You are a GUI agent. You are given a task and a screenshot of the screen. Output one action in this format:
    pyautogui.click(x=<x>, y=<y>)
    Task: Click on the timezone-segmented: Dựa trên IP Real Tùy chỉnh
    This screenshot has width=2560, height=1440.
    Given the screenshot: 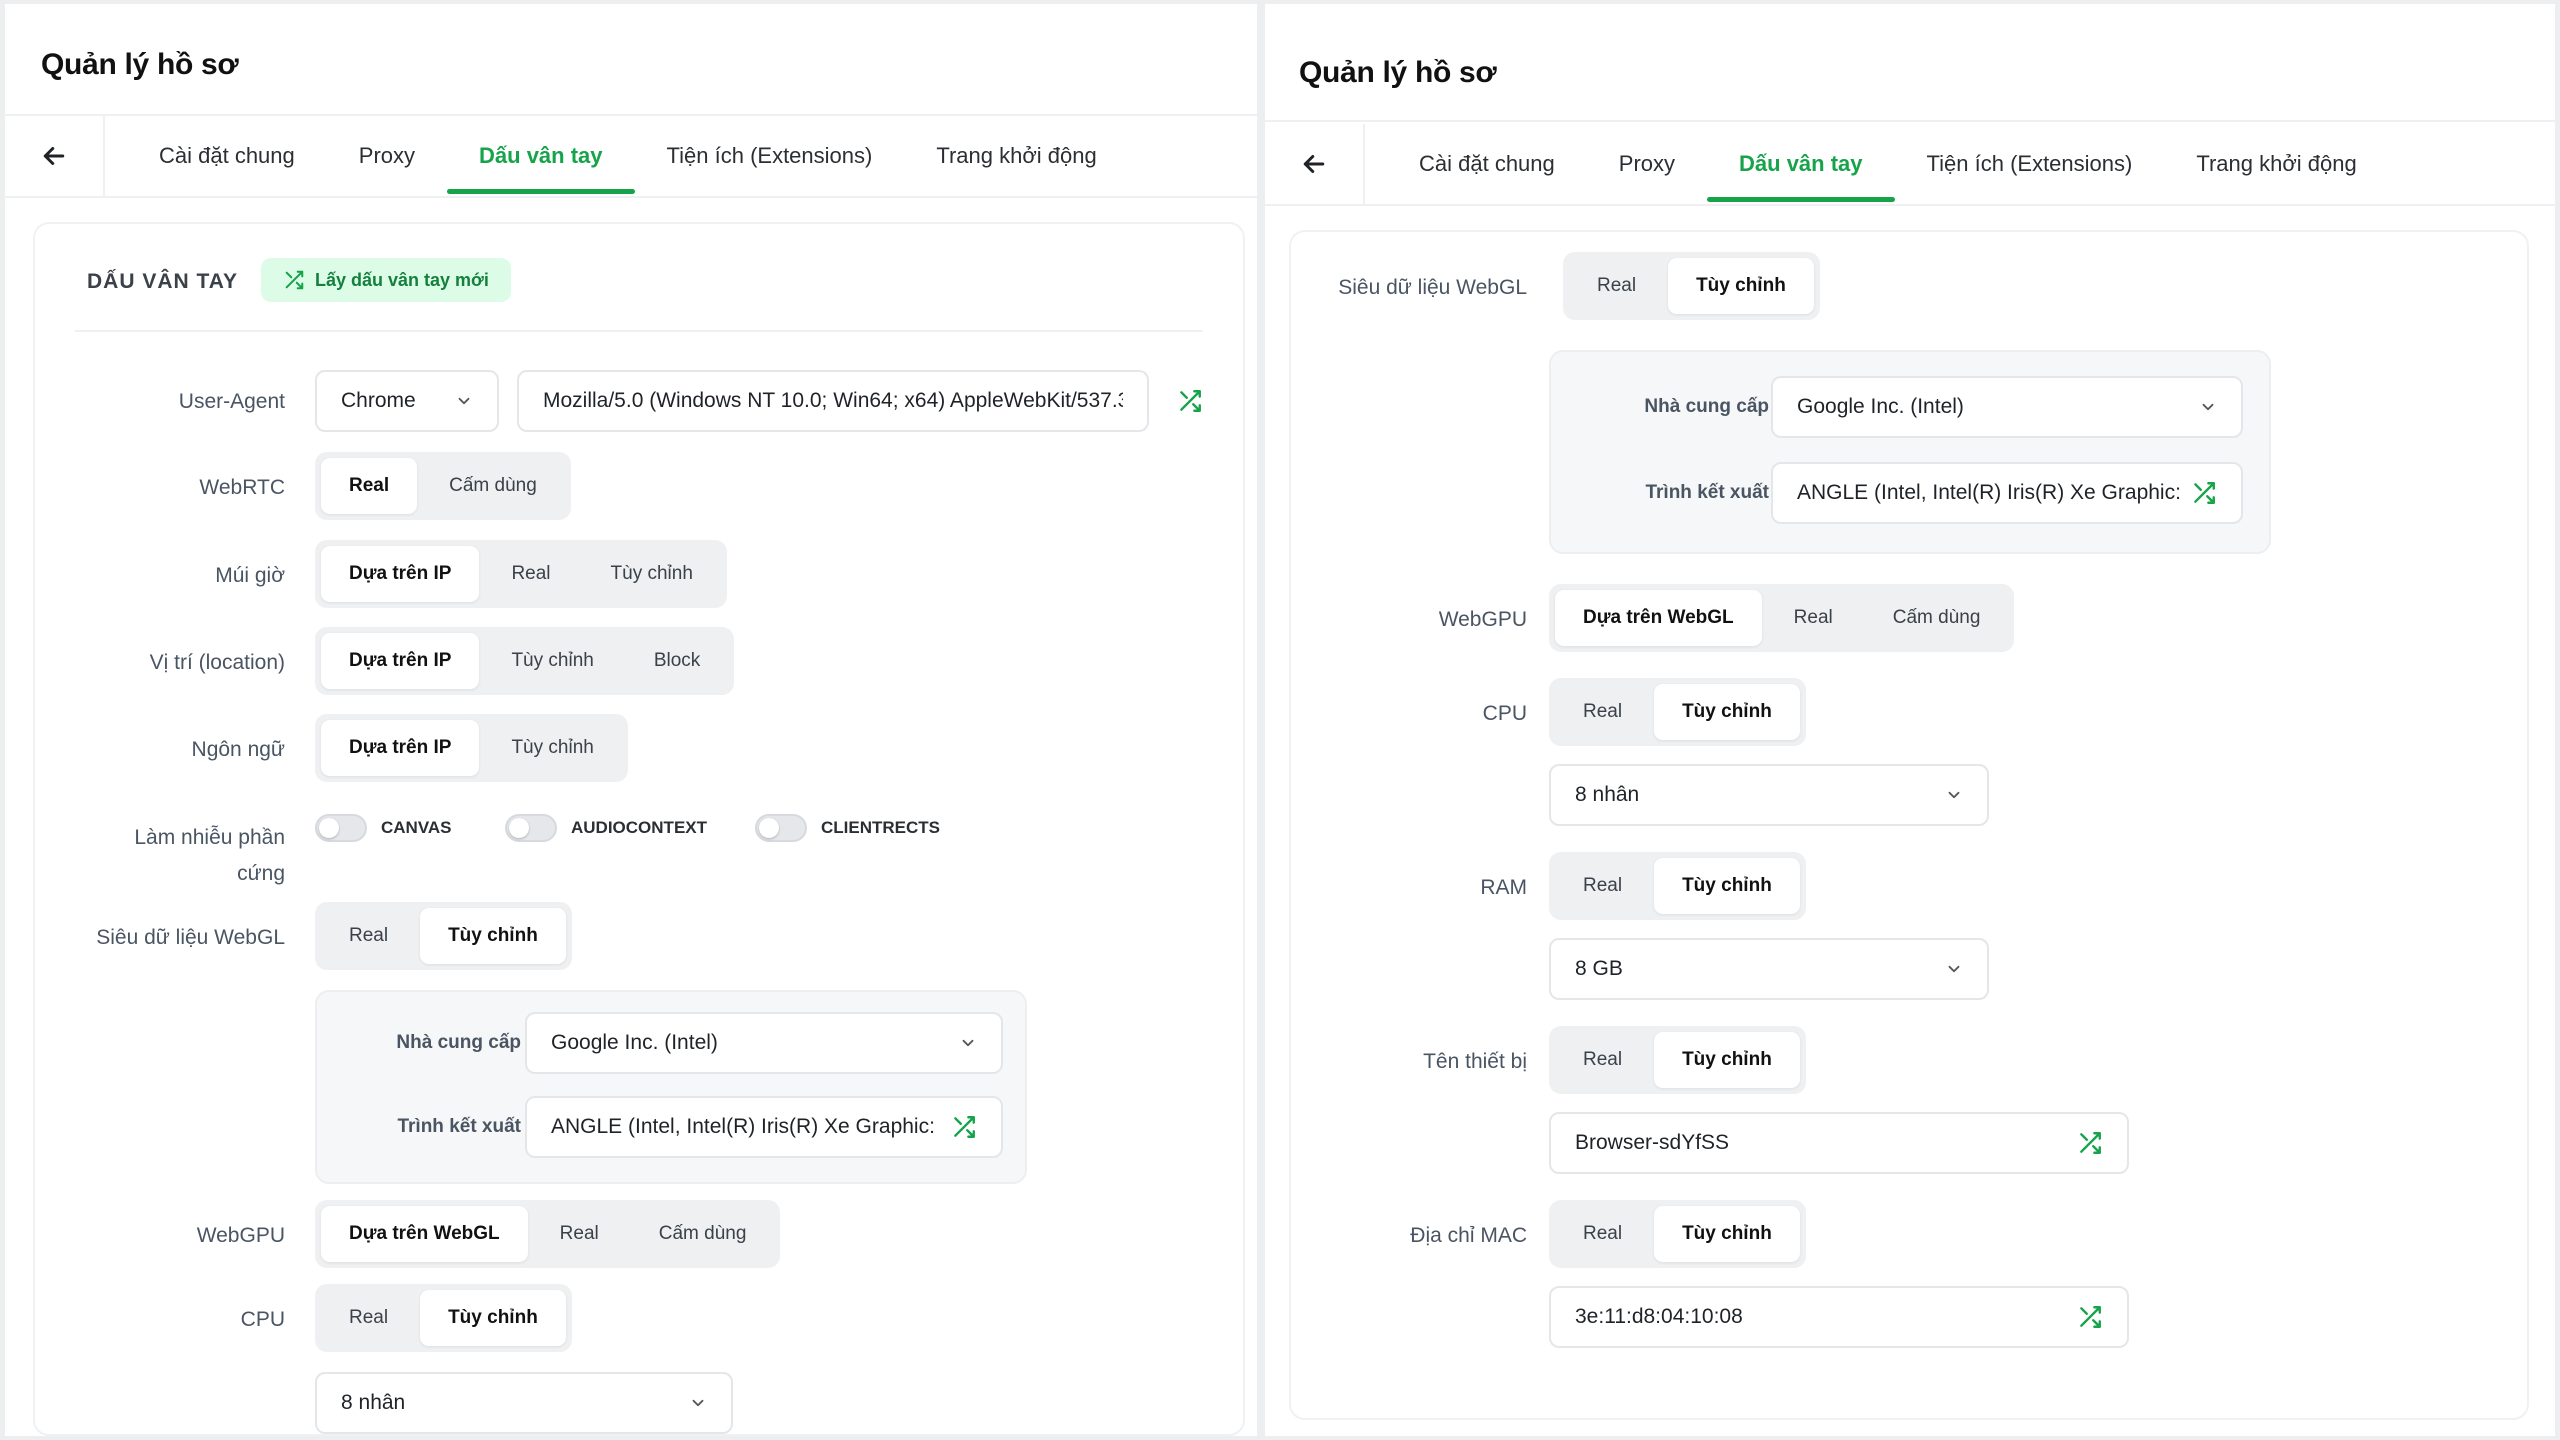 What is the action you would take?
    pyautogui.click(x=521, y=574)
    